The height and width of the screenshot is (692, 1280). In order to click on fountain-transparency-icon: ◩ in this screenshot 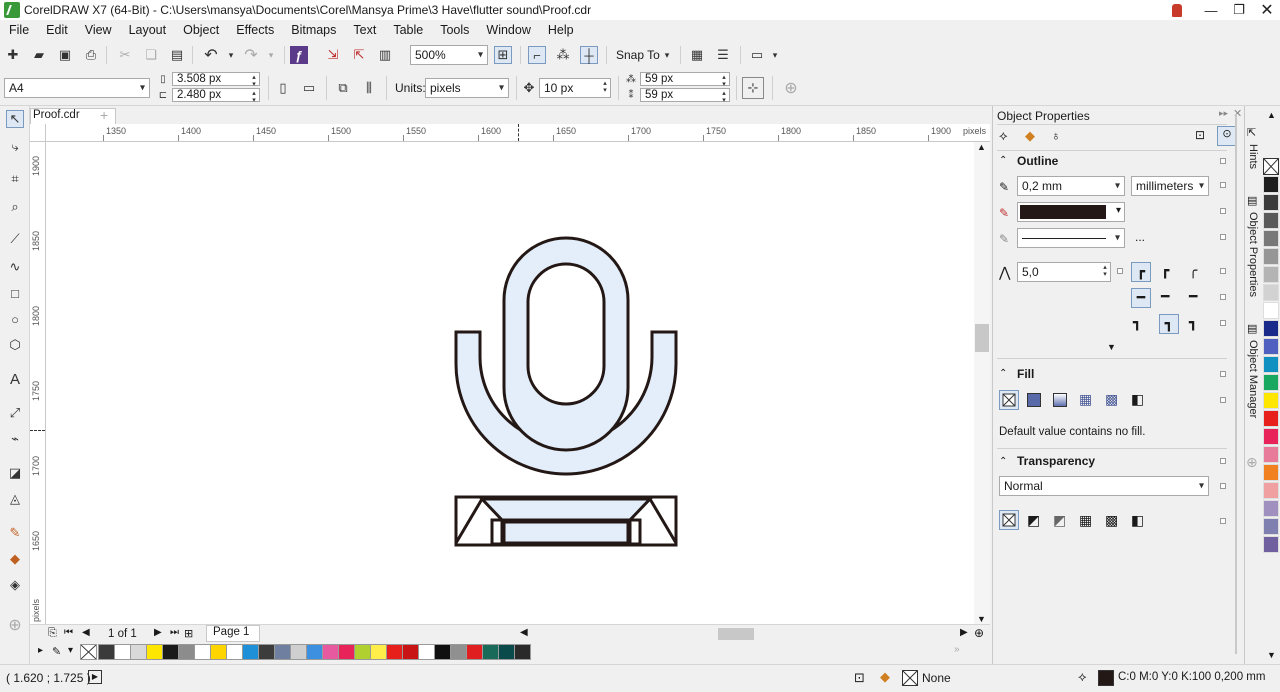, I will do `click(1059, 520)`.